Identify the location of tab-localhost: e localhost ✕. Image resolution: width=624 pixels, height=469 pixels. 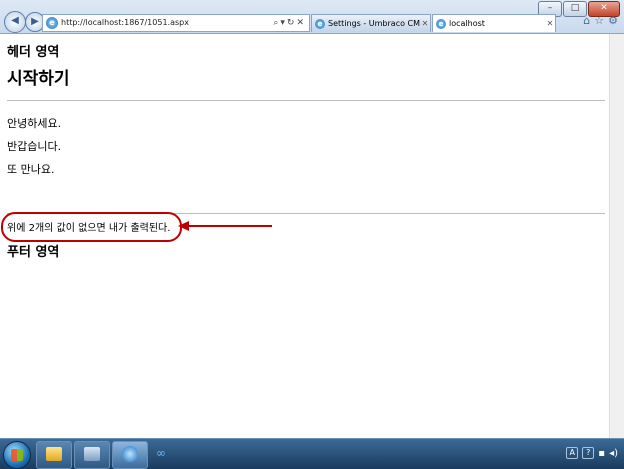
(494, 23).